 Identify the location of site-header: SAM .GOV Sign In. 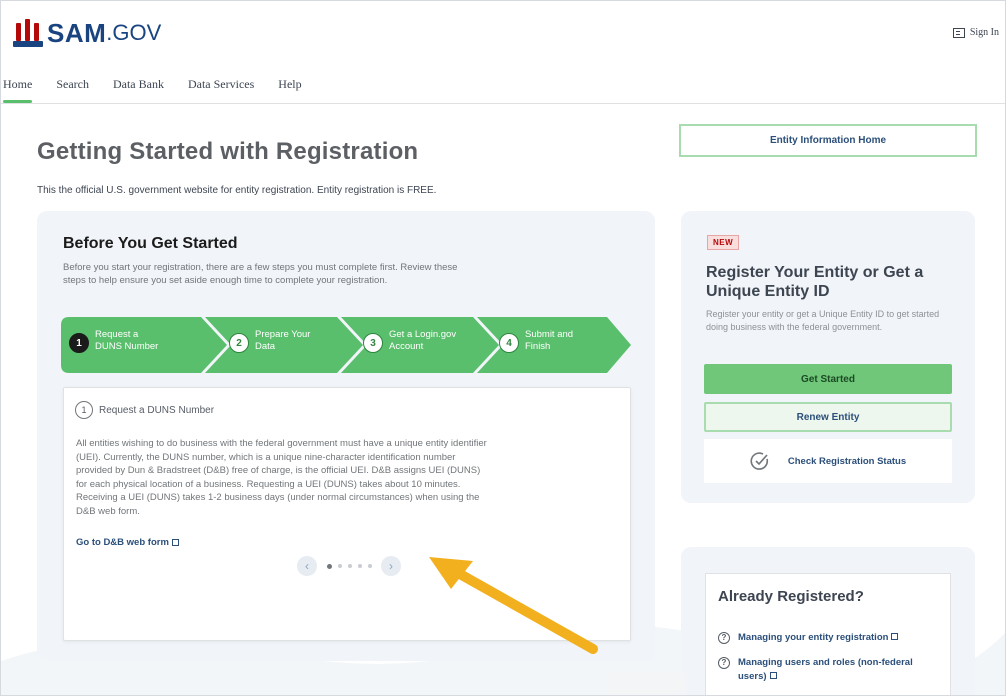
(503, 34).